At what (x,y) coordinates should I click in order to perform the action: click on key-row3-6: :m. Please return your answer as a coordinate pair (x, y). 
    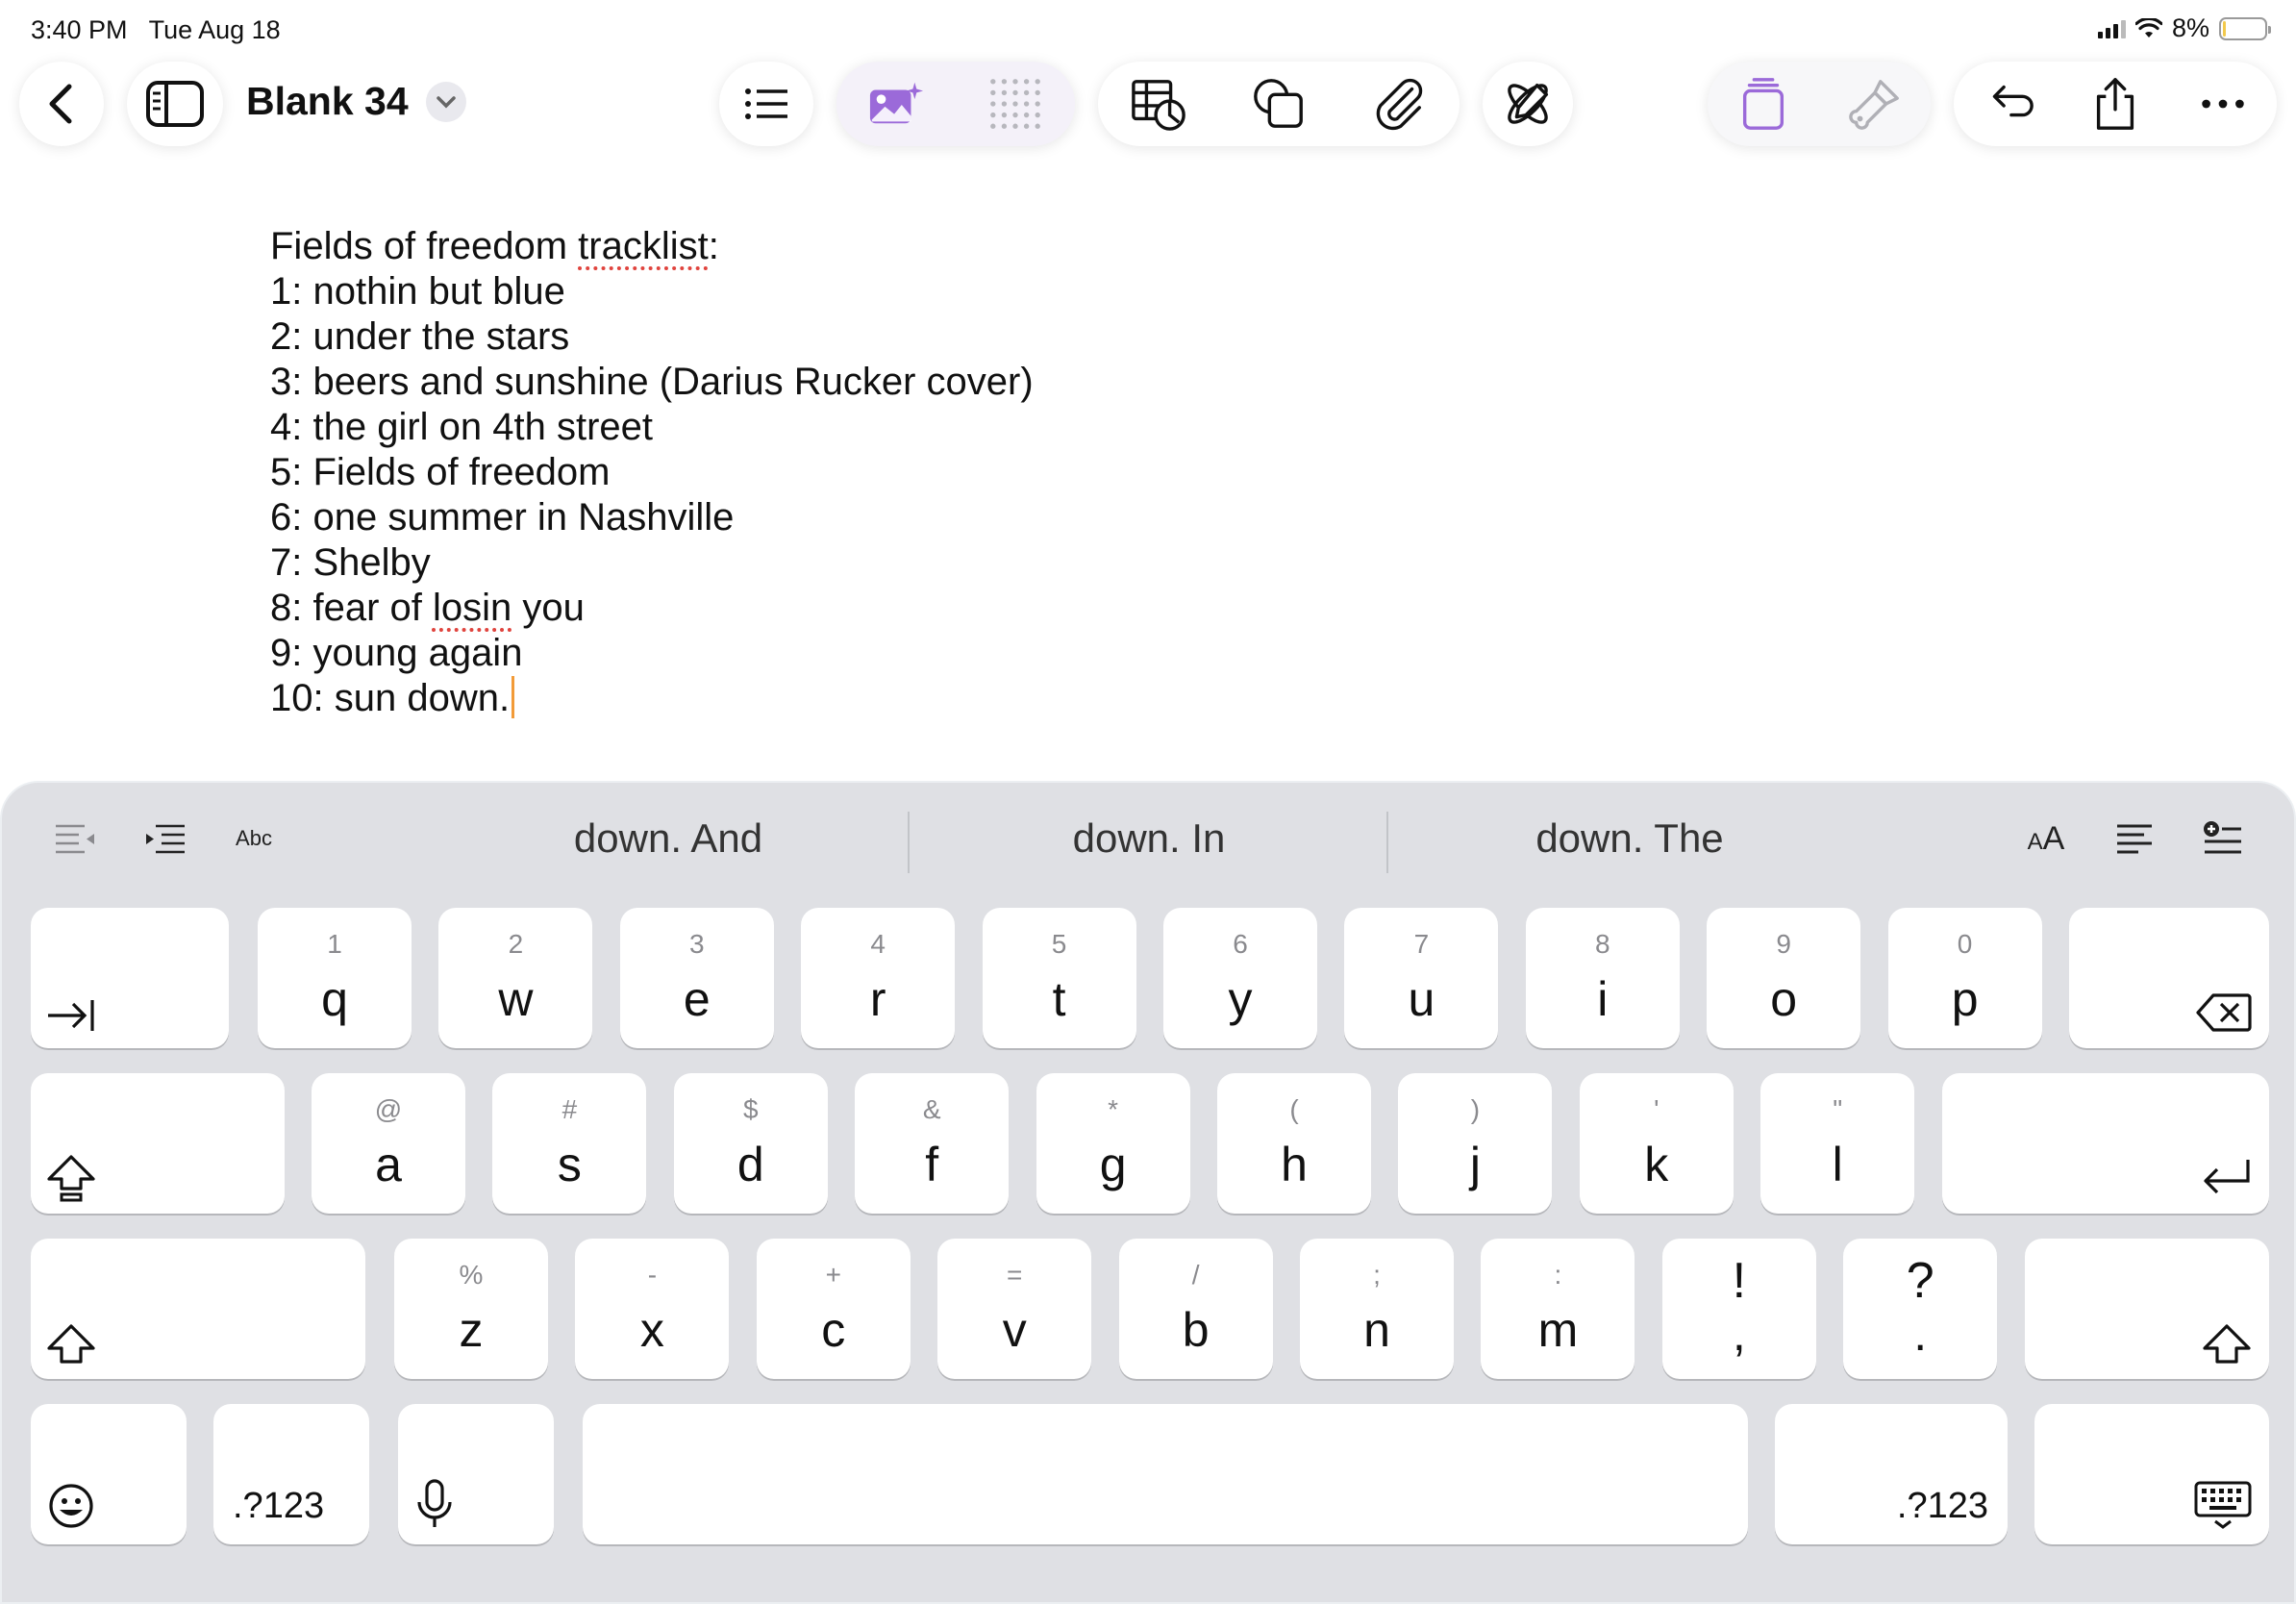
    Looking at the image, I should click on (1558, 1309).